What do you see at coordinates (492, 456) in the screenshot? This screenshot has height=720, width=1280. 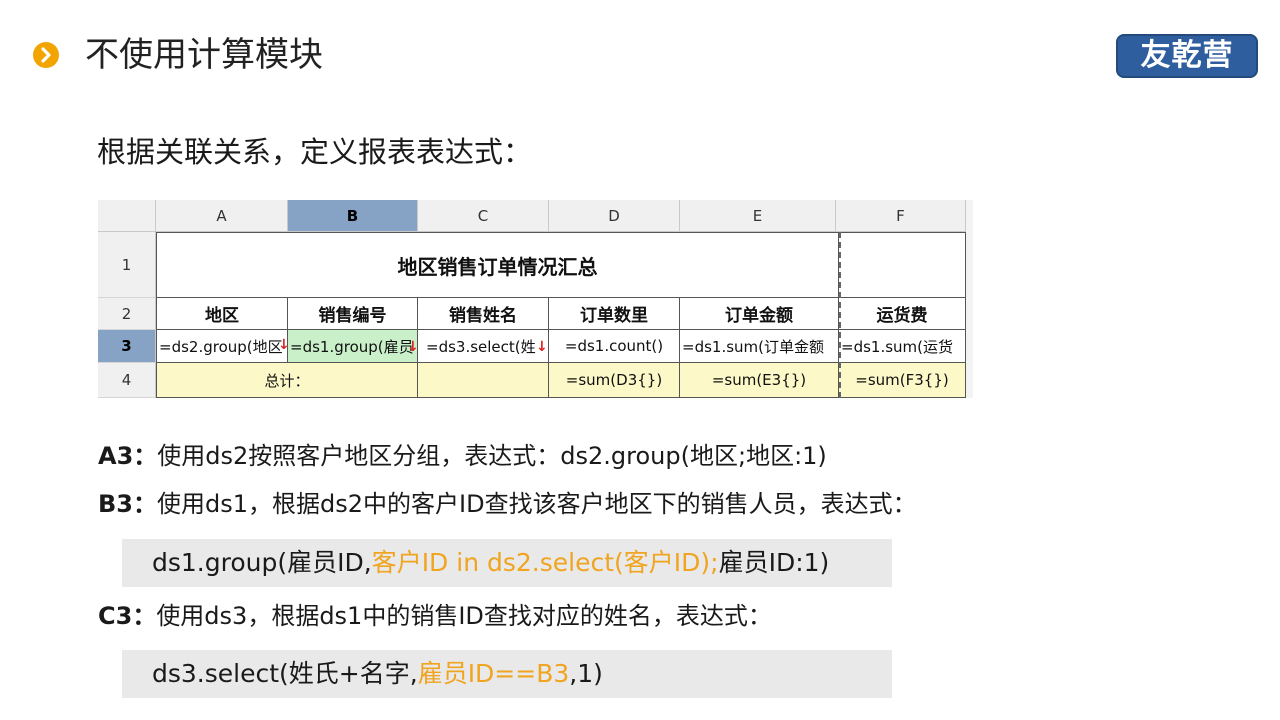 I see `note-text: 使用ds2按照客户地区分组，表达式：ds2.group(地区;地区:1)` at bounding box center [492, 456].